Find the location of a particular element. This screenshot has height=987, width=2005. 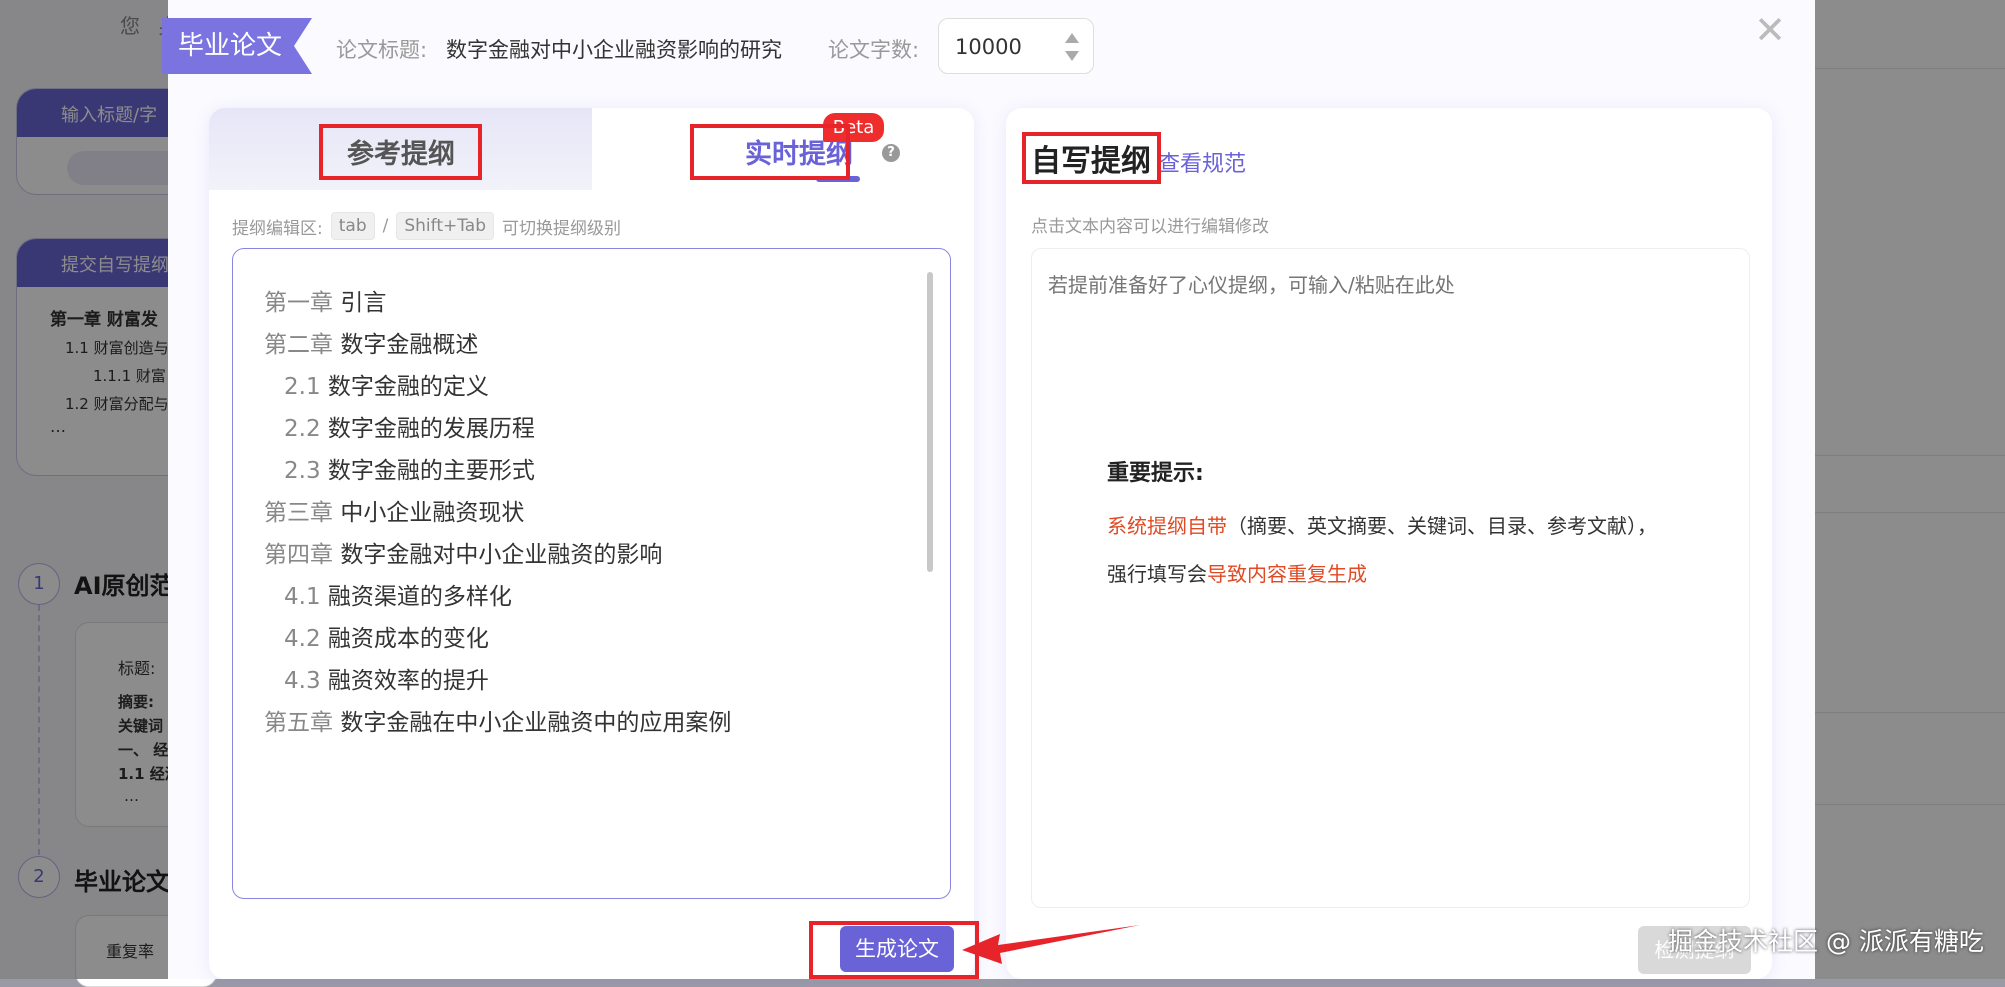

annotation-arrow-shape is located at coordinates (1051, 944).